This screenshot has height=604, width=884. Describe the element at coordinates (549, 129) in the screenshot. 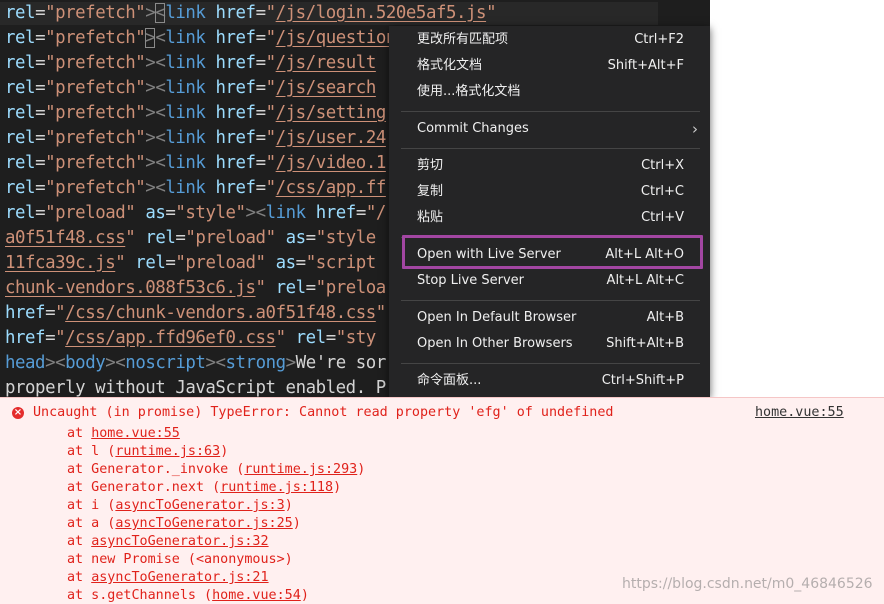

I see `menu-item: Commit Changes ›` at that location.